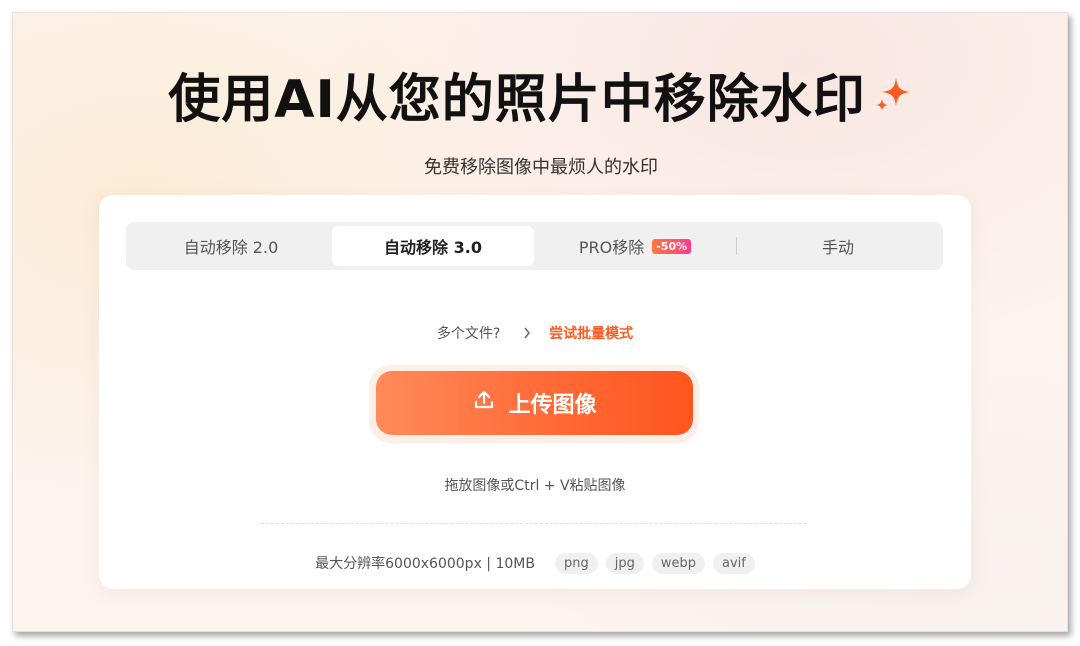 The width and height of the screenshot is (1080, 646). I want to click on batch-question: 多个文件?, so click(468, 334).